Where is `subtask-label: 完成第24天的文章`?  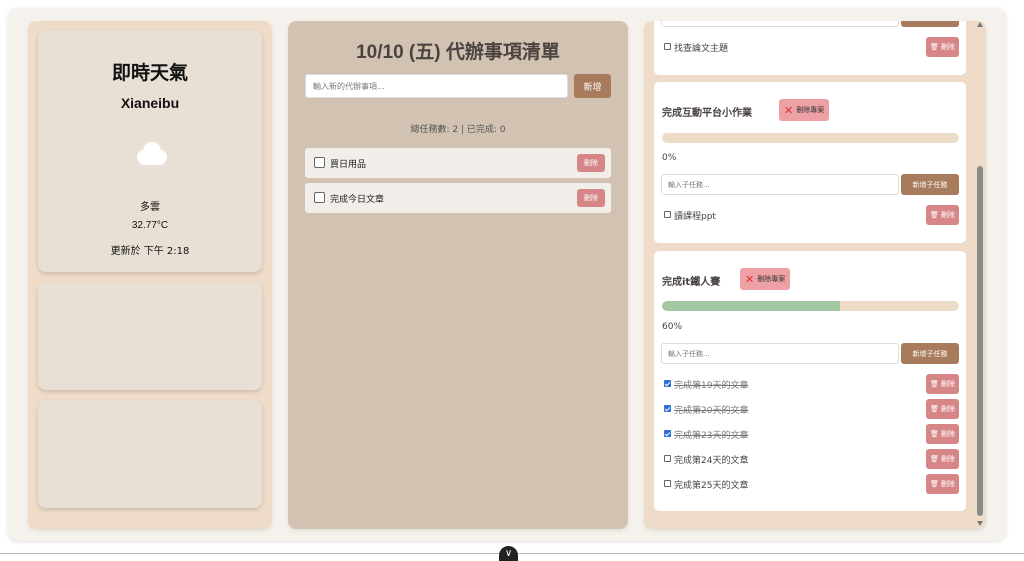 subtask-label: 完成第24天的文章 is located at coordinates (711, 461).